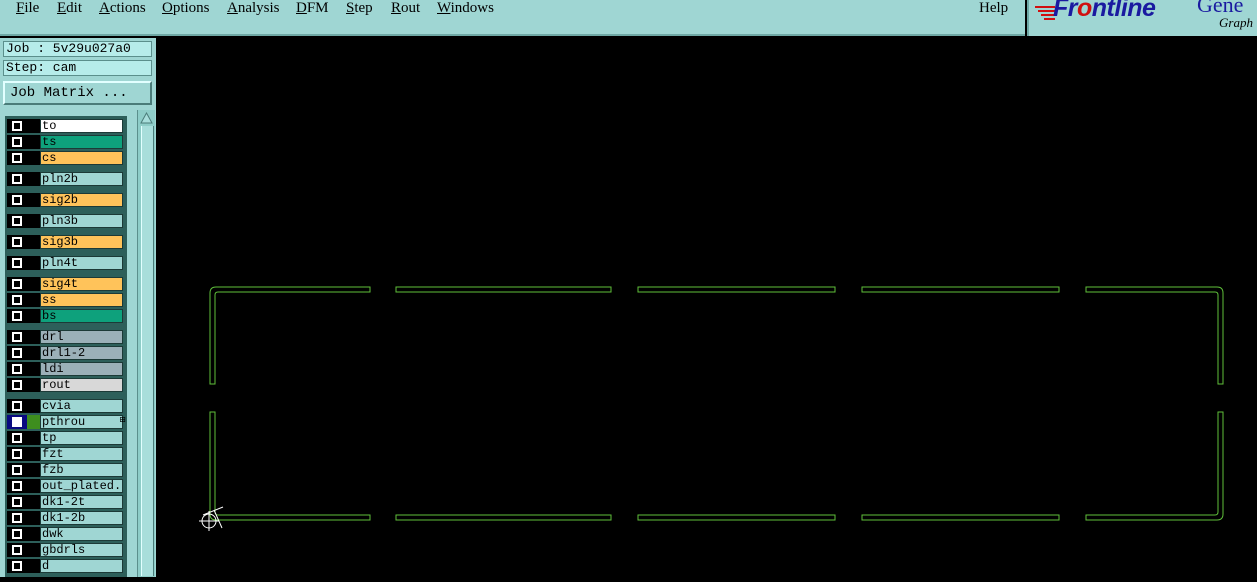 The image size is (1257, 582). What do you see at coordinates (147, 351) in the screenshot?
I see `scroll-thumb` at bounding box center [147, 351].